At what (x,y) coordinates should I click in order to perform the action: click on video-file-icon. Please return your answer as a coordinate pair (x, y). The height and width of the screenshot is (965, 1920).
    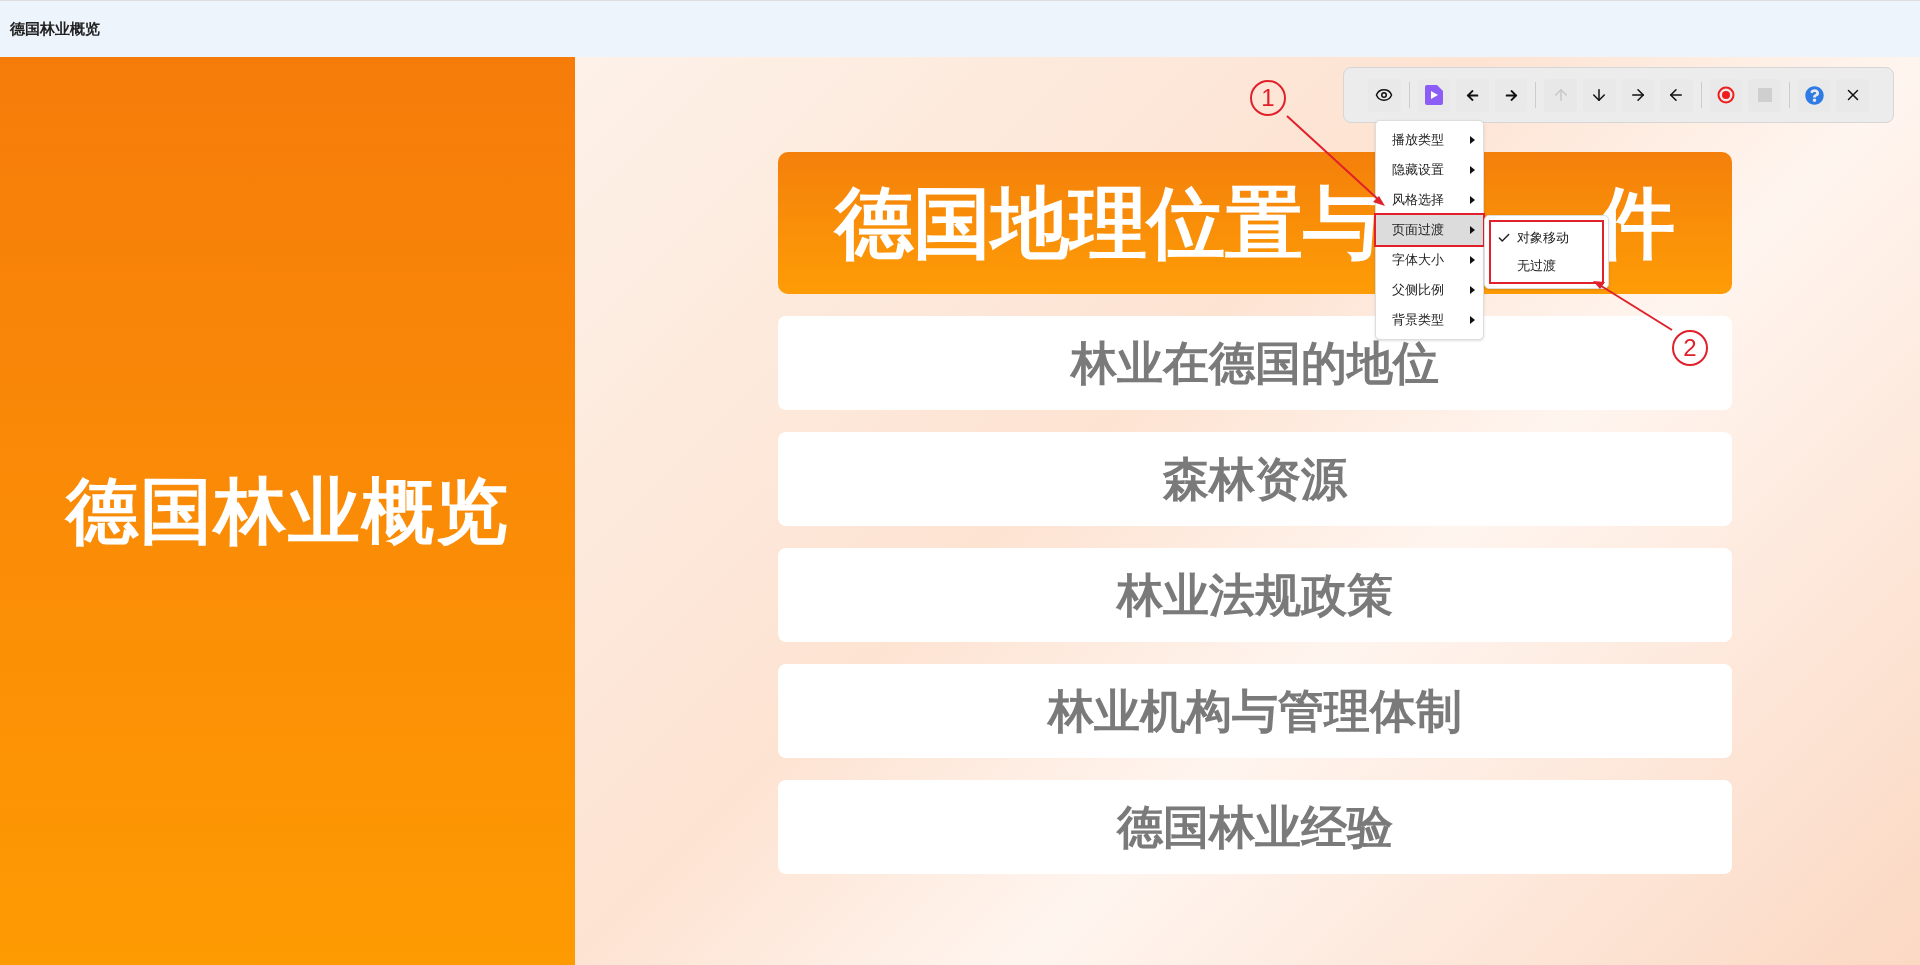
    Looking at the image, I should click on (1433, 95).